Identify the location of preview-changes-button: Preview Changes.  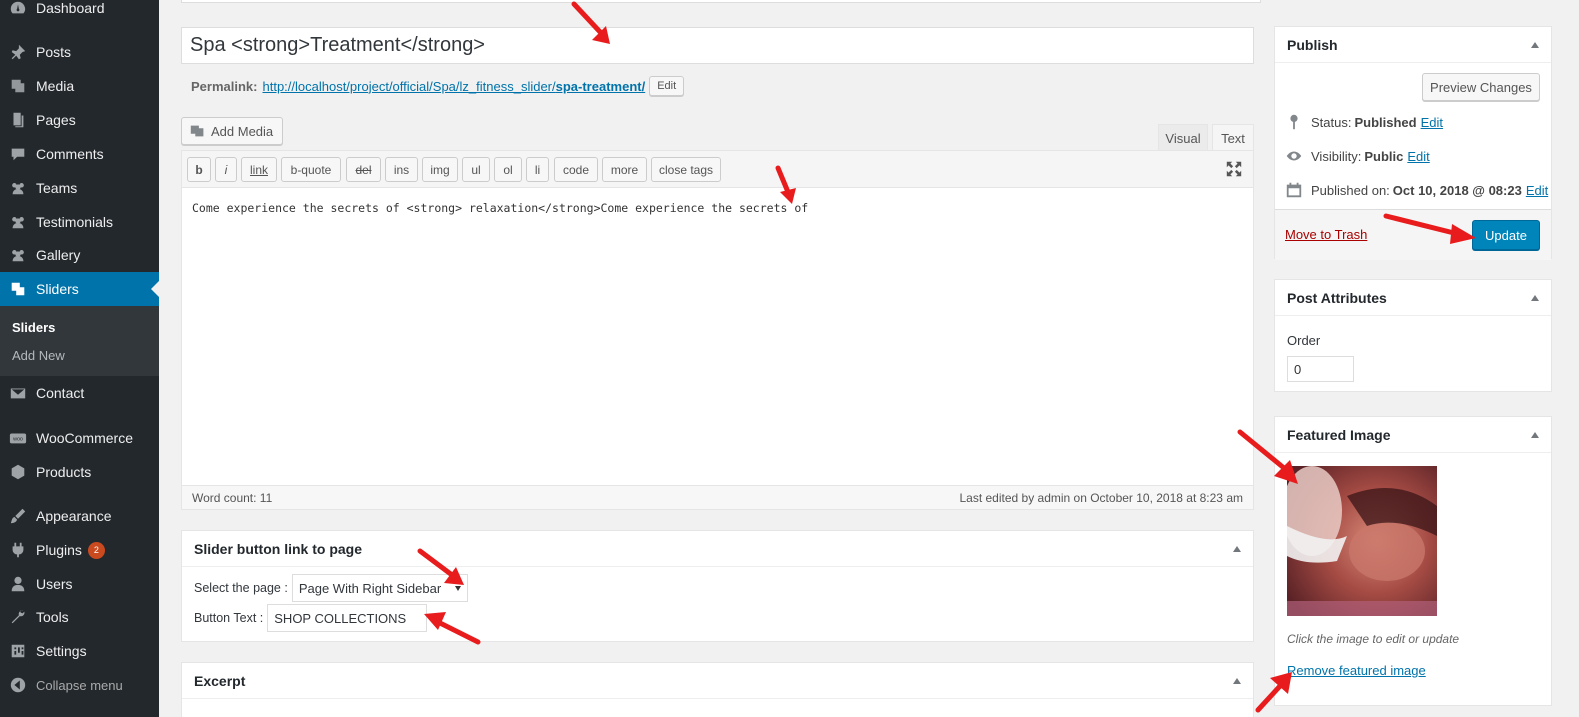
(1481, 87).